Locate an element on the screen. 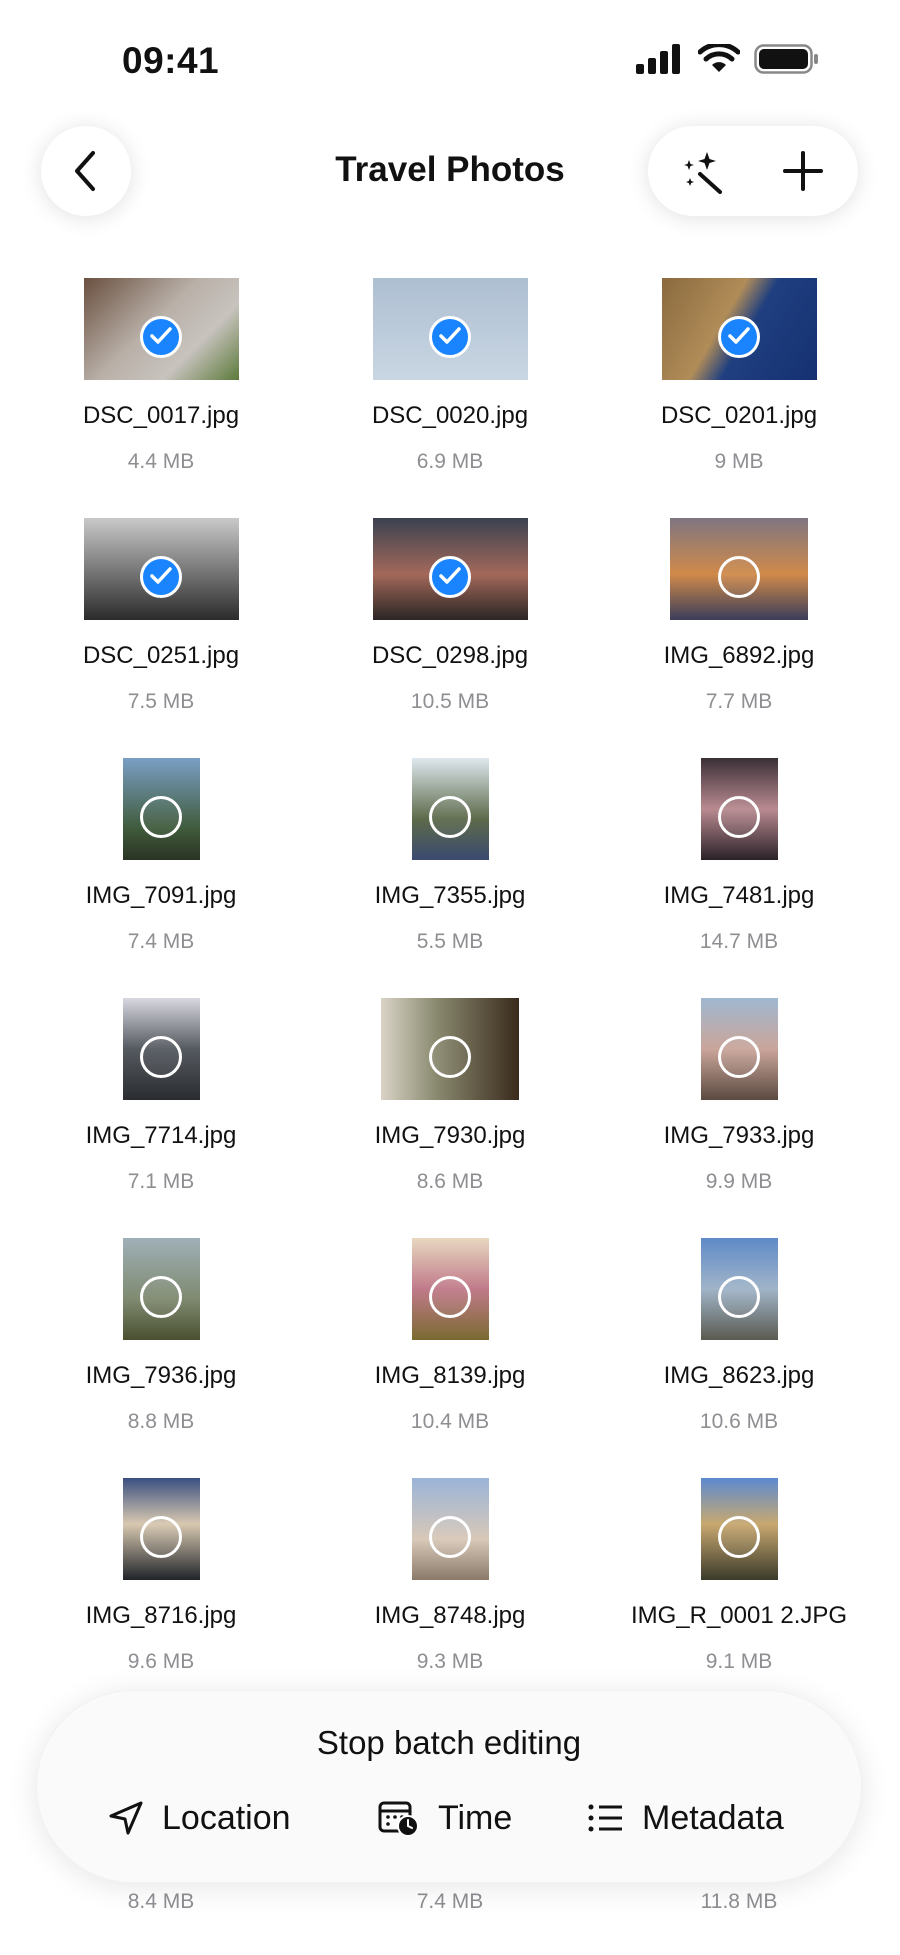 This screenshot has height=1955, width=900. add-button is located at coordinates (803, 171).